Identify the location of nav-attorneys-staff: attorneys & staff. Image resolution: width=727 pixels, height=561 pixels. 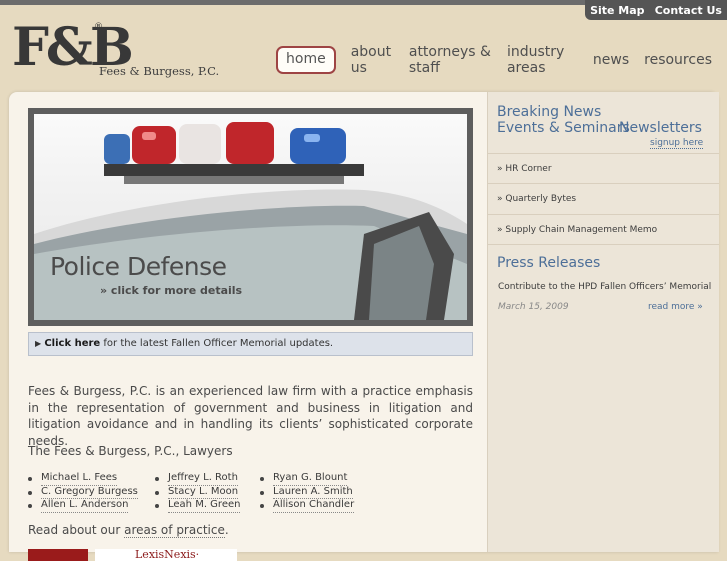
(450, 60).